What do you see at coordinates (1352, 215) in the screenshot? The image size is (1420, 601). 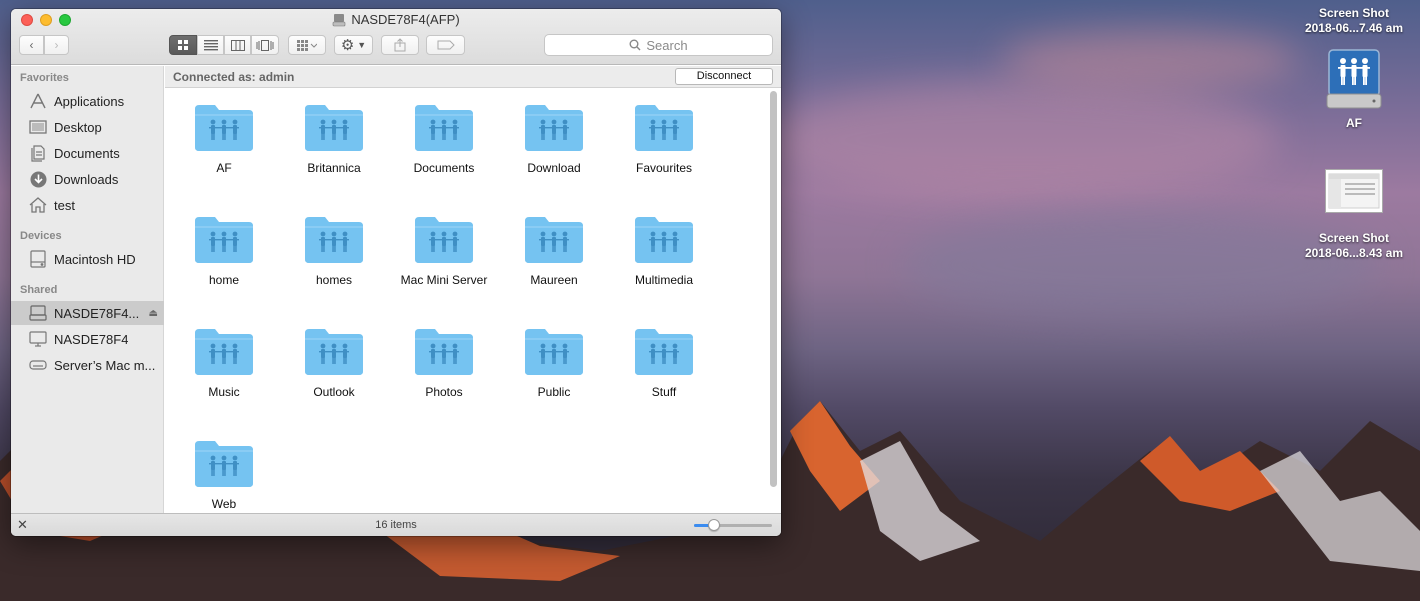 I see `desktop-item-screenshot-2: Screen Shot 2018-06...8.43 am` at bounding box center [1352, 215].